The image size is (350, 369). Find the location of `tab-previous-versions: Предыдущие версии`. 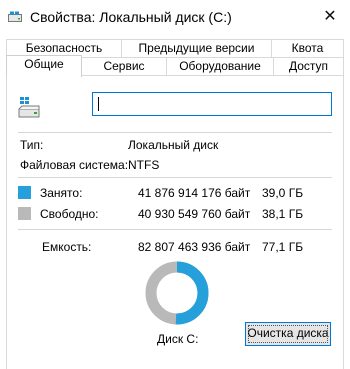

tab-previous-versions: Предыдущие версии is located at coordinates (196, 48).